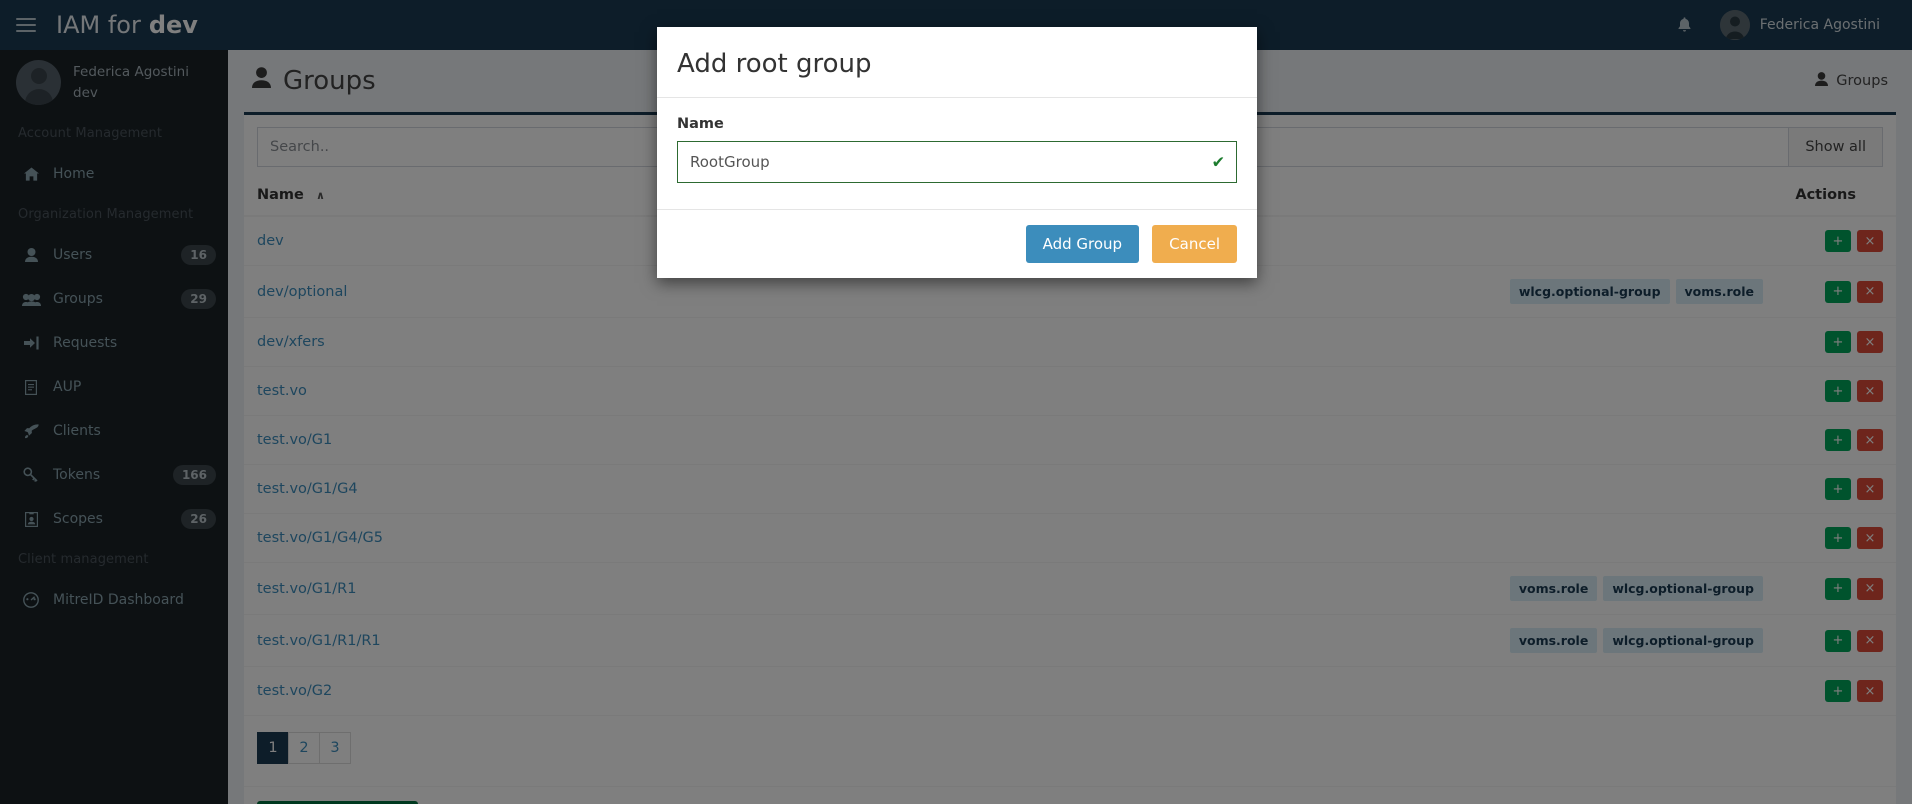  I want to click on add-group-button: Add Group, so click(1082, 244).